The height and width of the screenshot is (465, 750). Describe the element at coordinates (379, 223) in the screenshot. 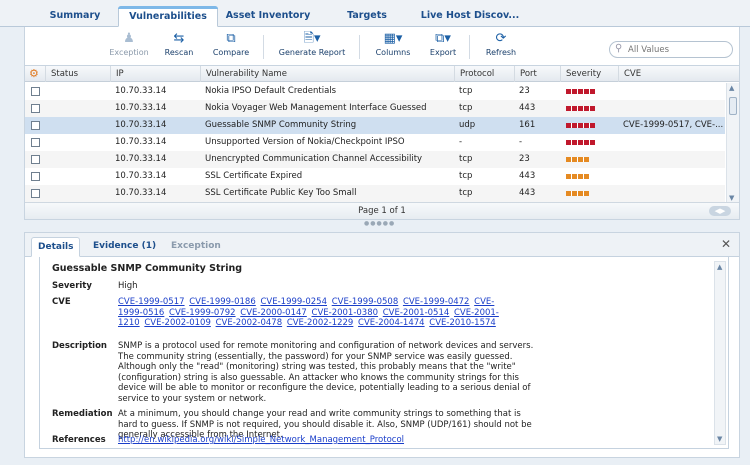

I see `splitter-handle-icon: ●●●●●` at that location.